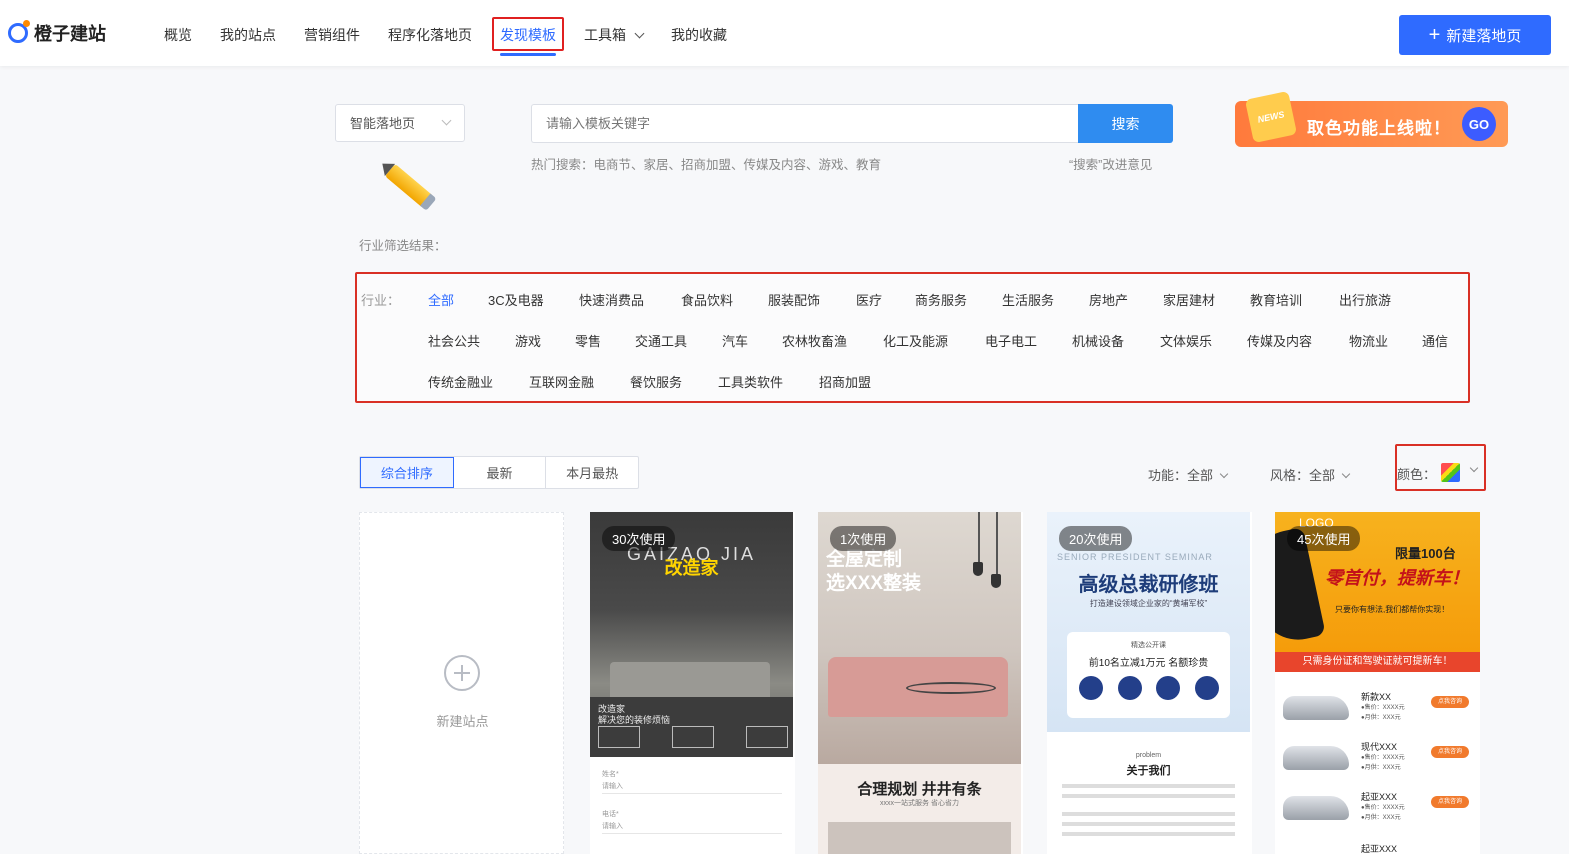 The image size is (1569, 854). I want to click on course-box-offer: 前10名立减1万元 名额珍贵, so click(1148, 663).